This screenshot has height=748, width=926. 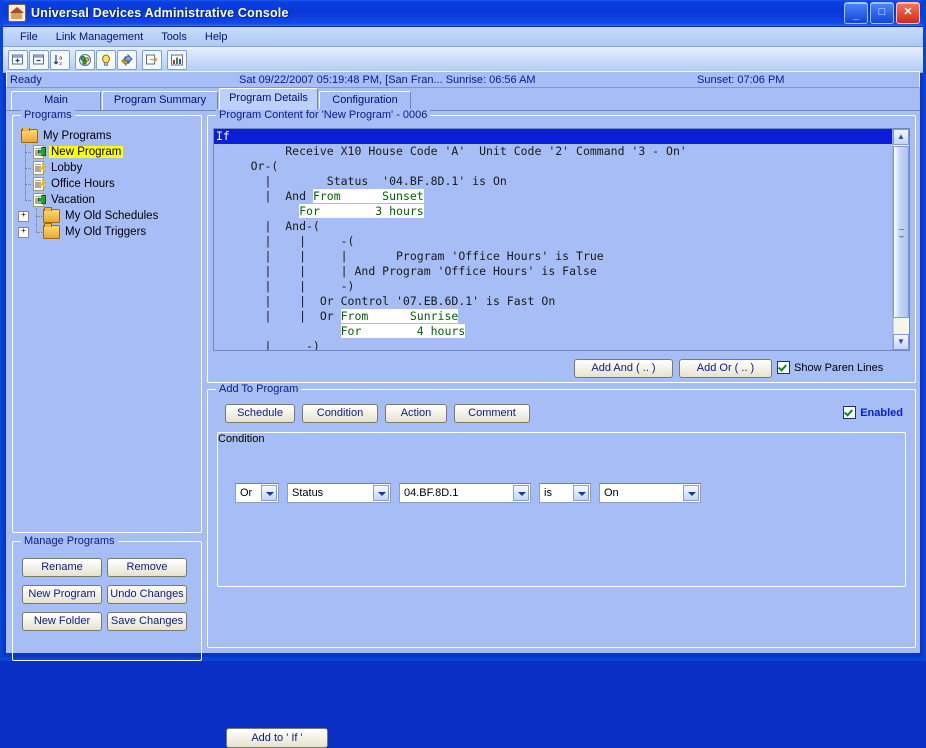 What do you see at coordinates (623, 368) in the screenshot?
I see `add-and-button: Add And ( .. )` at bounding box center [623, 368].